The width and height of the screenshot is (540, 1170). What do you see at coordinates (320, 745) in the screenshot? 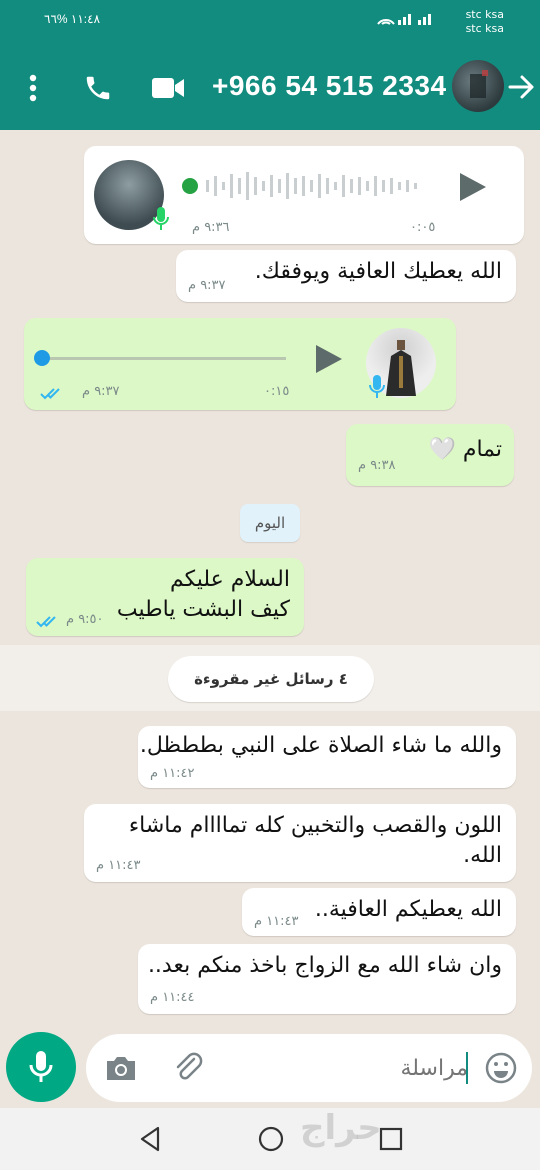
I see `message-text: والله ما شاء الصلاة على النبي بططظل.` at bounding box center [320, 745].